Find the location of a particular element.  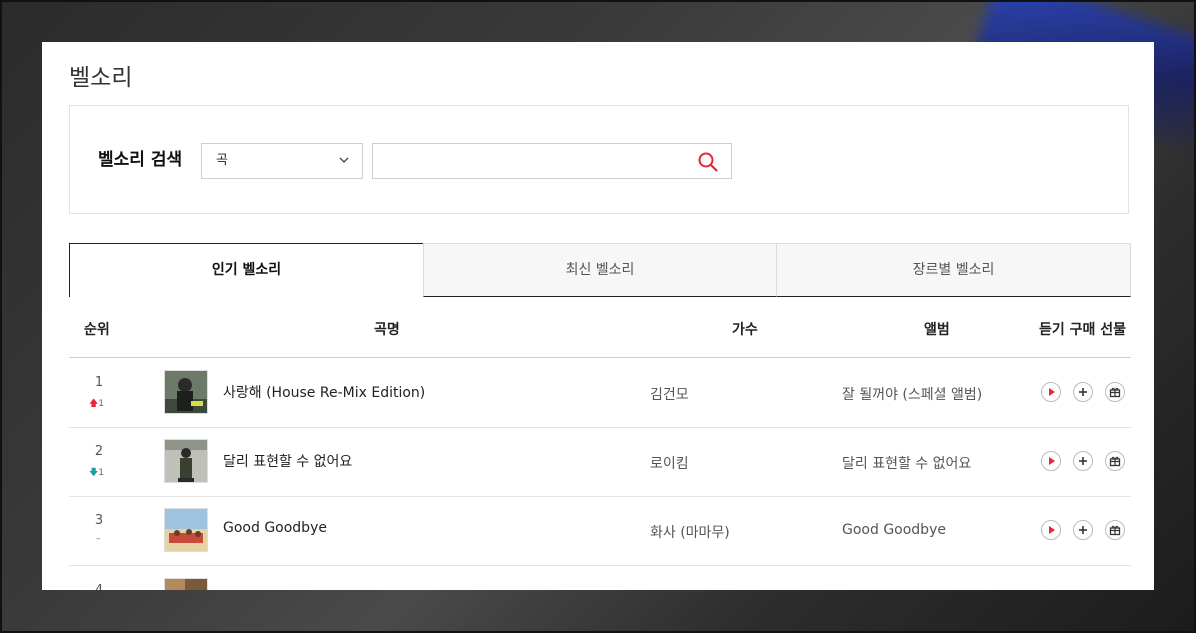

tab-popular: 인기 벨소리 is located at coordinates (246, 270).